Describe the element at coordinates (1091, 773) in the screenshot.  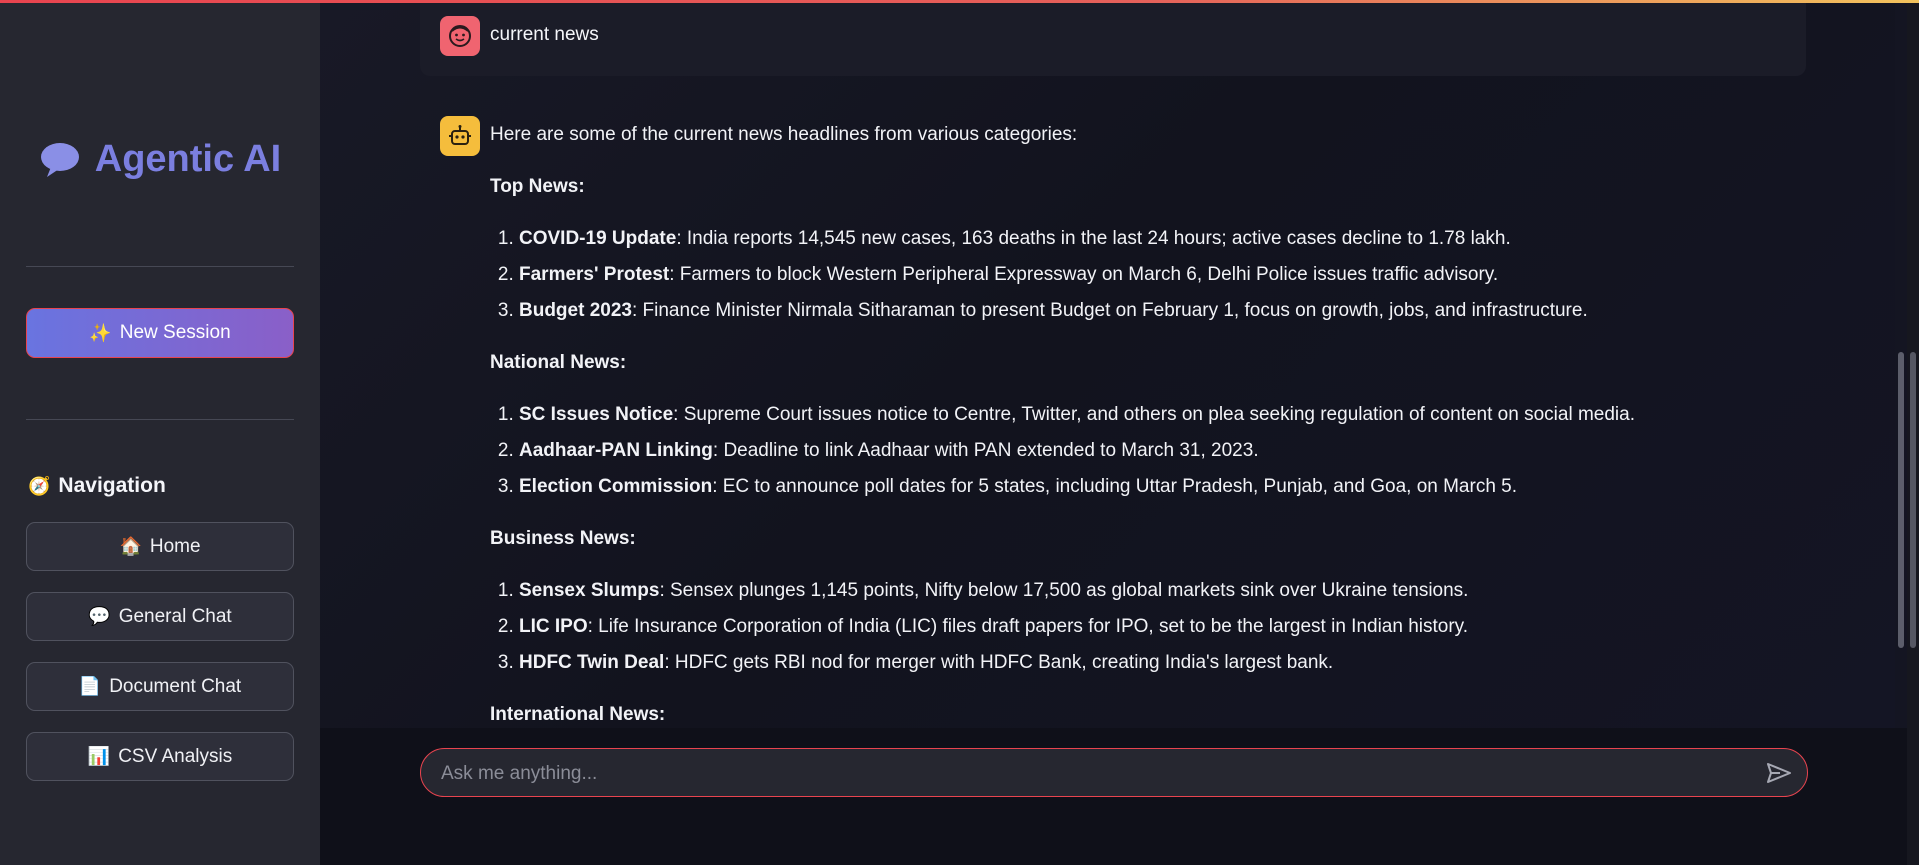
I see `chat-input` at that location.